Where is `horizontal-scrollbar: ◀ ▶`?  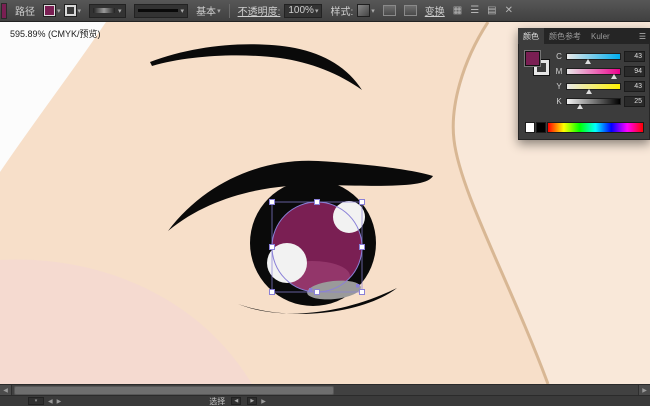
horizontal-scrollbar: ◀ ▶ is located at coordinates (325, 390).